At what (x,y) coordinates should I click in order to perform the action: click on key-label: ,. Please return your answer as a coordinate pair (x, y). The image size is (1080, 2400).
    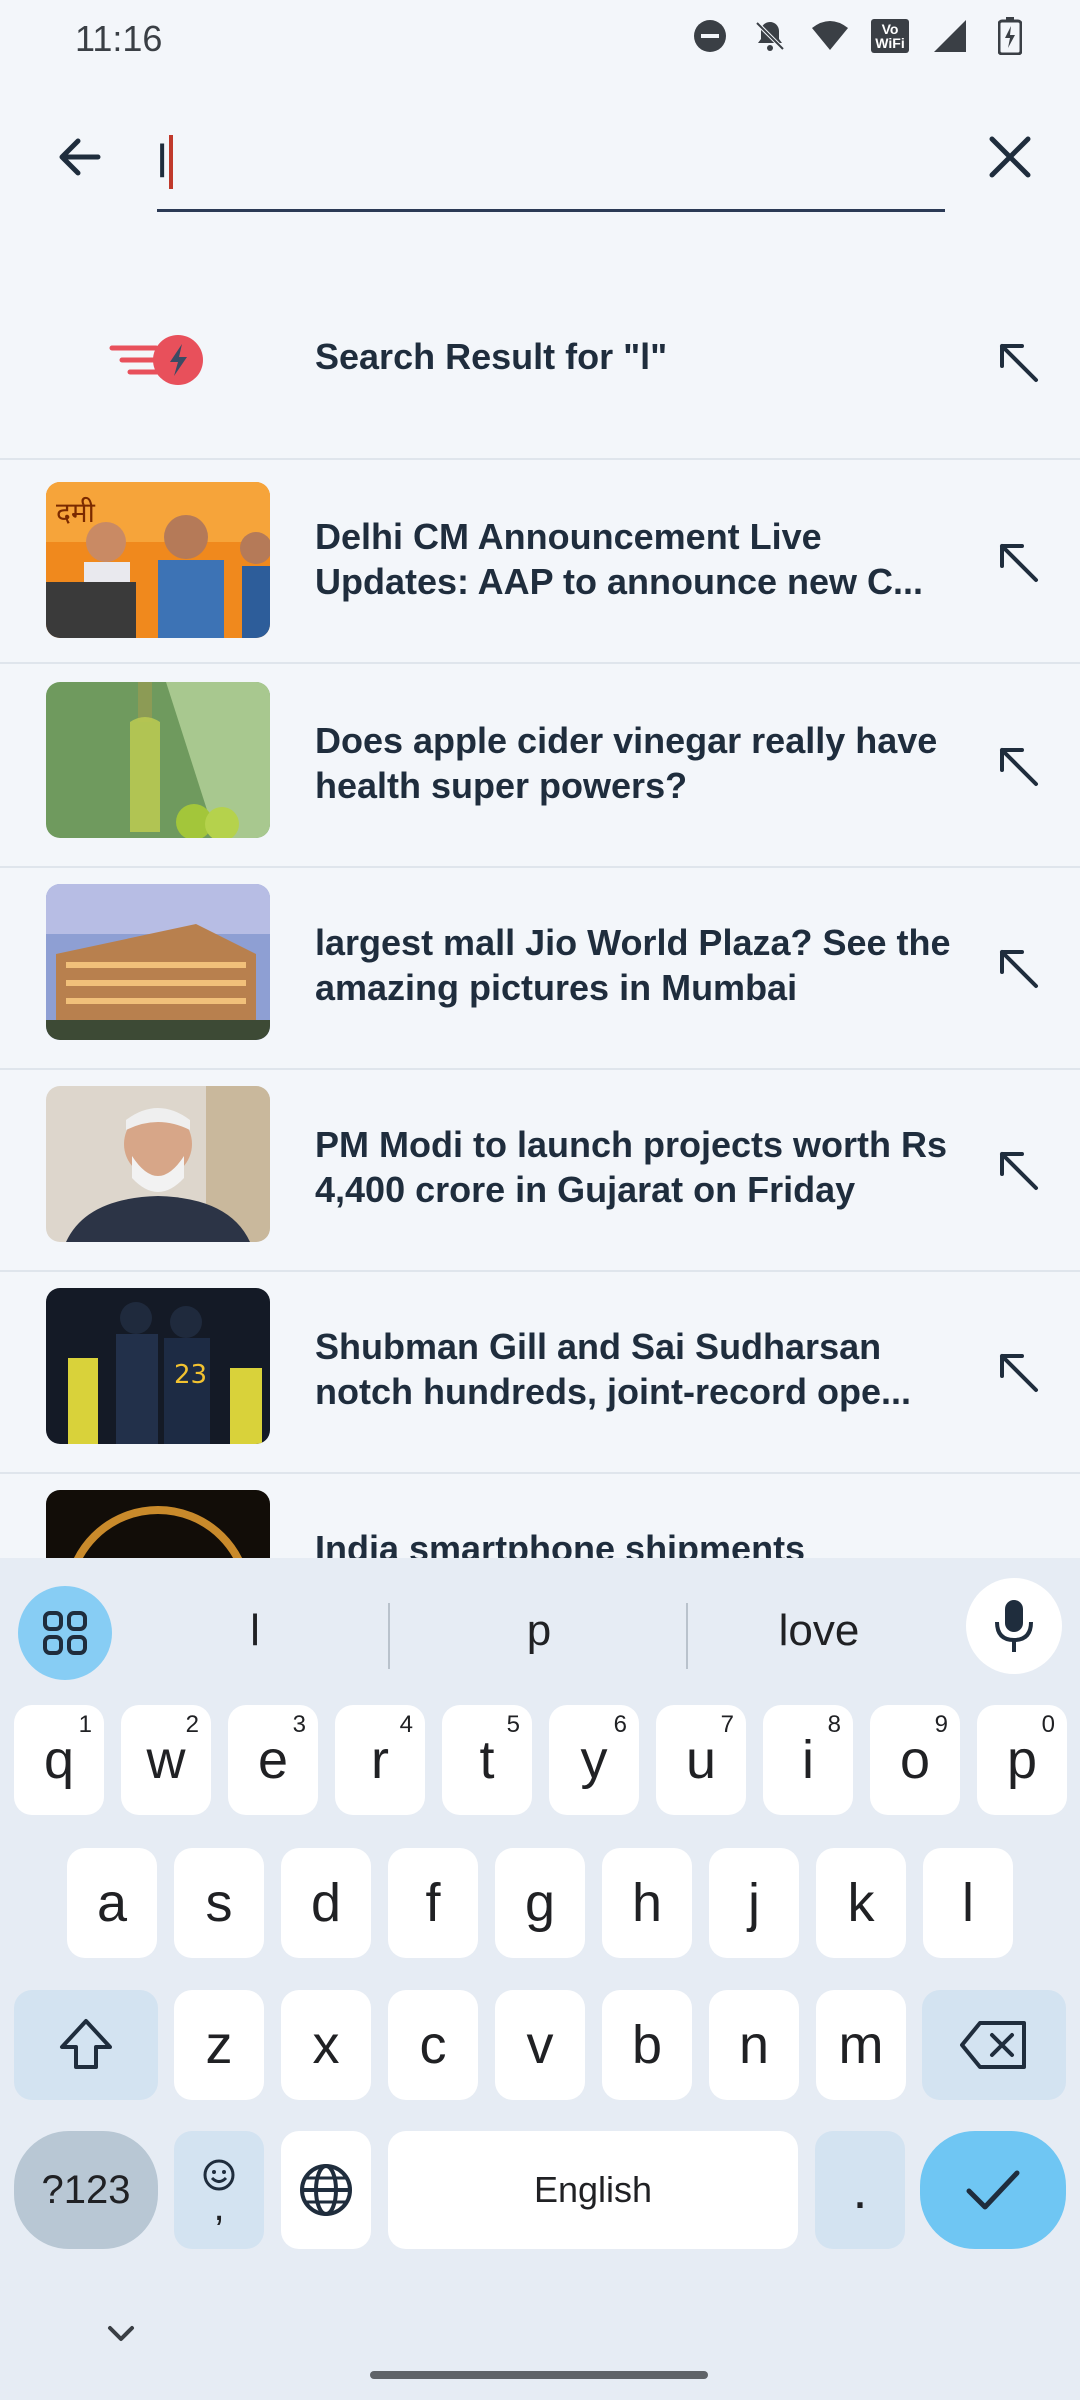
    Looking at the image, I should click on (219, 2207).